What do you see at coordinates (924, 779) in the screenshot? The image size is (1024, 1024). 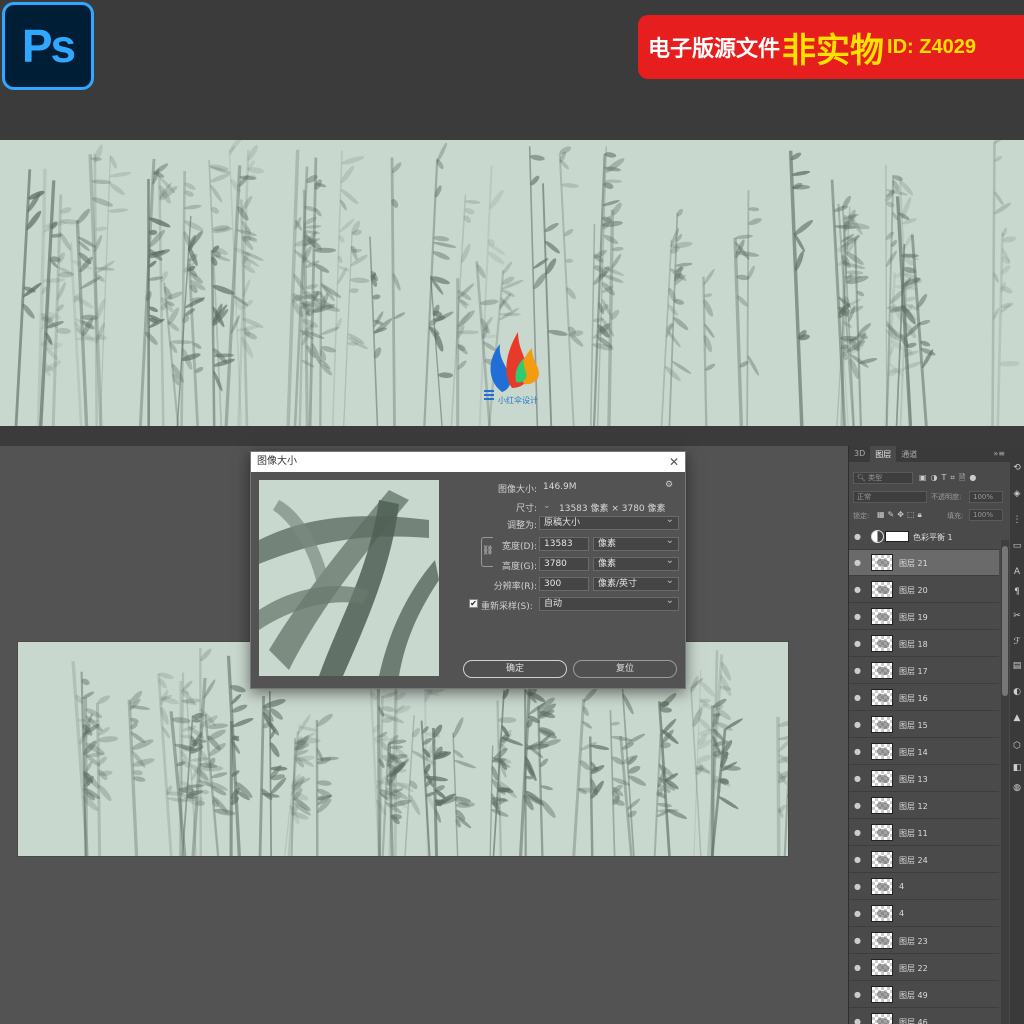 I see `layer-row: ● 图层 13` at bounding box center [924, 779].